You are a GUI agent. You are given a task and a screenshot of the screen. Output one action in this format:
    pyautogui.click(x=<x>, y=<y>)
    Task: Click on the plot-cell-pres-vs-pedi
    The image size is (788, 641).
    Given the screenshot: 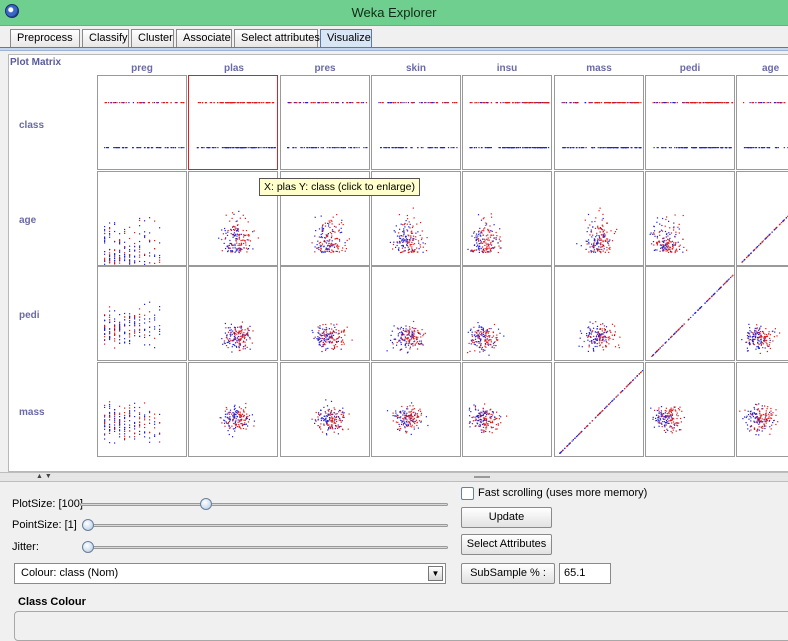 What is the action you would take?
    pyautogui.click(x=325, y=313)
    